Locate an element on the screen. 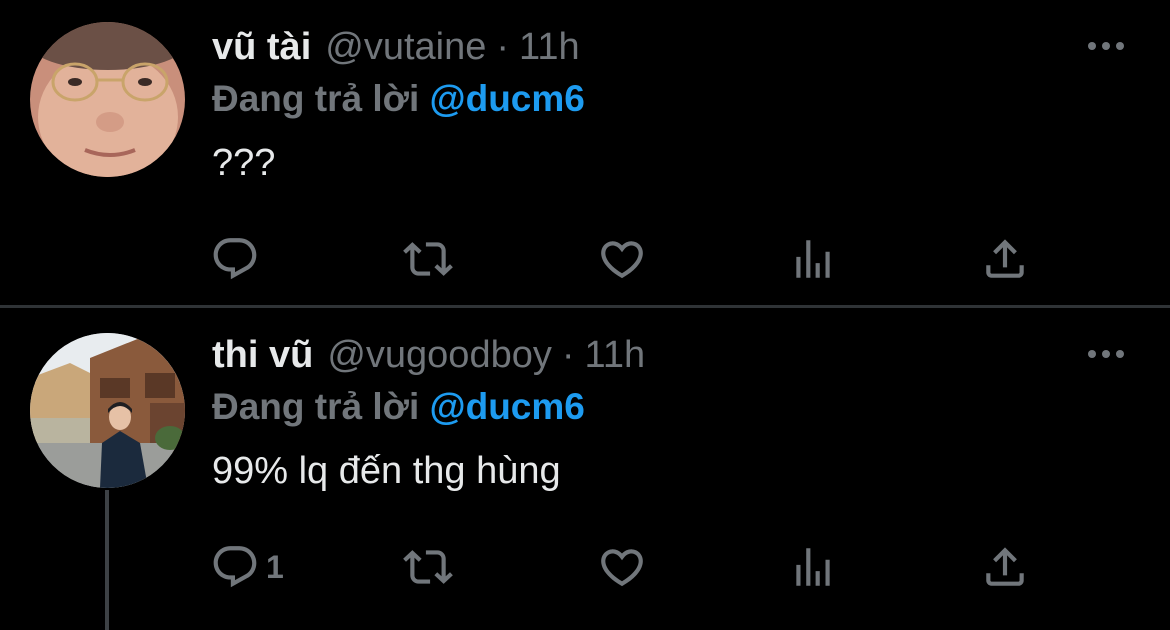 This screenshot has width=1170, height=630. tweet-header: thi vũ @vugoodboy · 11h is located at coordinates (428, 355).